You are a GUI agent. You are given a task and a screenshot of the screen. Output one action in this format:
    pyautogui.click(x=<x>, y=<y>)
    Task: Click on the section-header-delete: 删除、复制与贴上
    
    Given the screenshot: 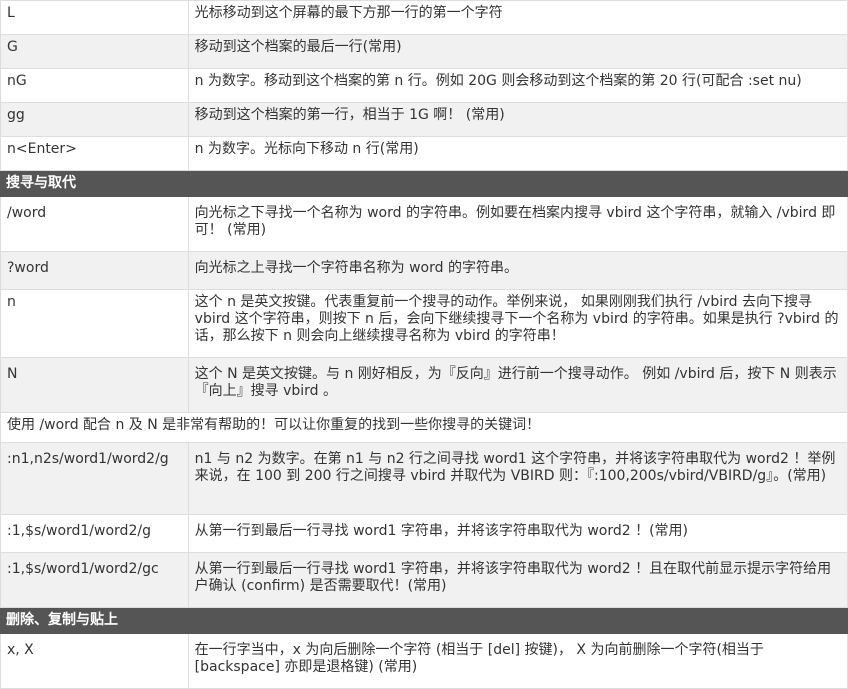 What is the action you would take?
    pyautogui.click(x=424, y=620)
    